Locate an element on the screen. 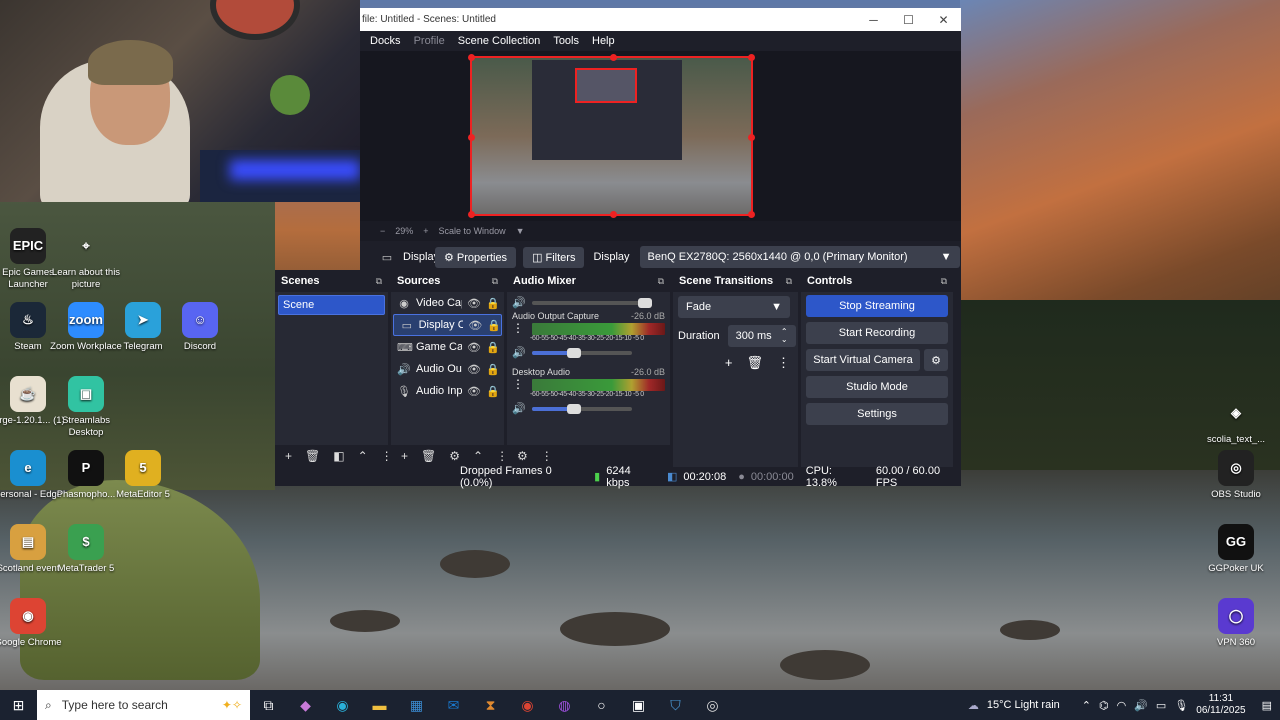  vpn-icon: ○ is located at coordinates (601, 705).